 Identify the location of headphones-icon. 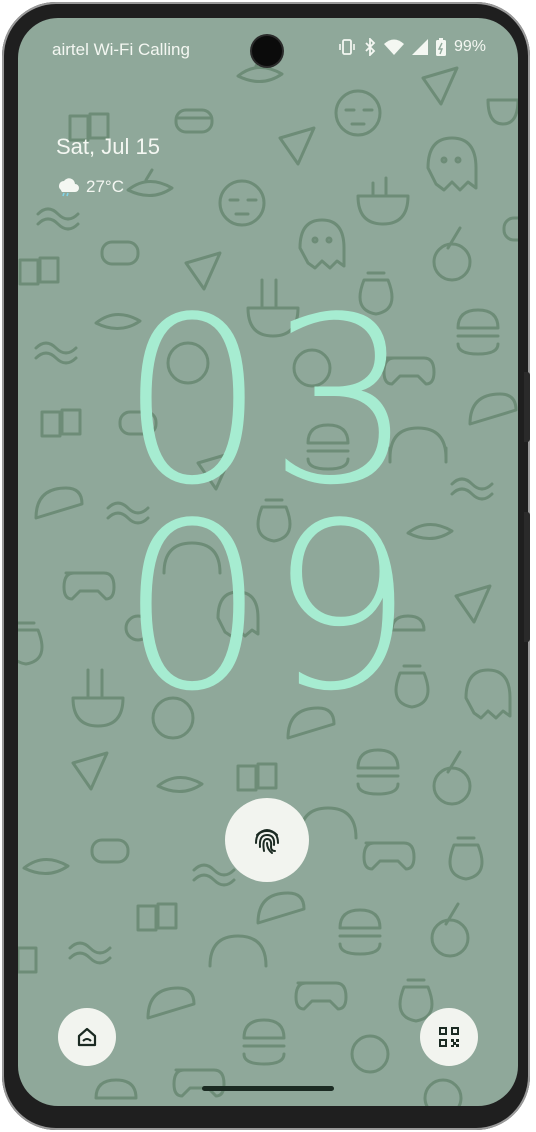
(238, 951).